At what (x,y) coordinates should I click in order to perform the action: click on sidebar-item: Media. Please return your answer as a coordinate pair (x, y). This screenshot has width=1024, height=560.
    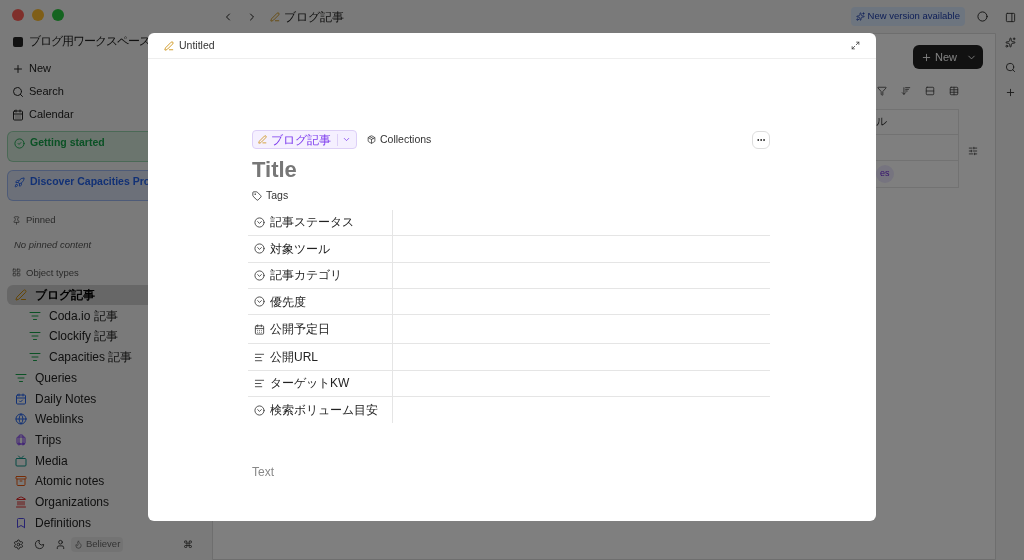
    Looking at the image, I should click on (106, 460).